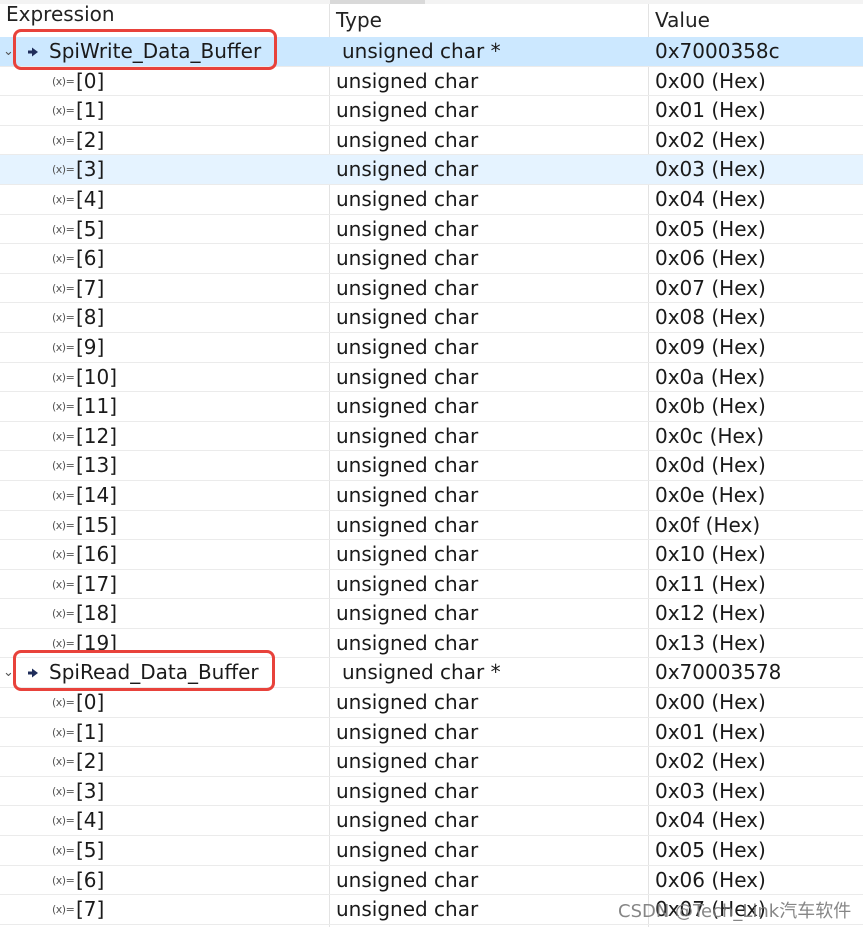 The width and height of the screenshot is (863, 927). I want to click on value-cell: 0x0c (Hex), so click(709, 436).